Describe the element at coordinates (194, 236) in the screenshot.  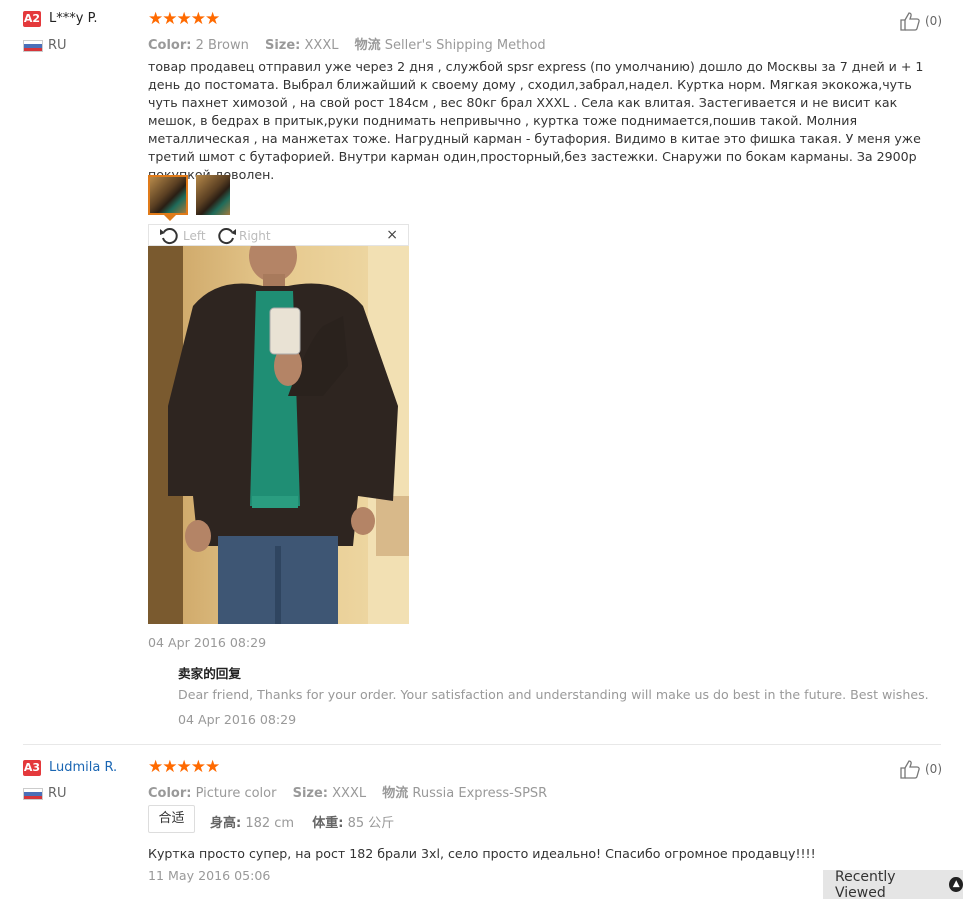
I see `rotate-left-label: Left` at that location.